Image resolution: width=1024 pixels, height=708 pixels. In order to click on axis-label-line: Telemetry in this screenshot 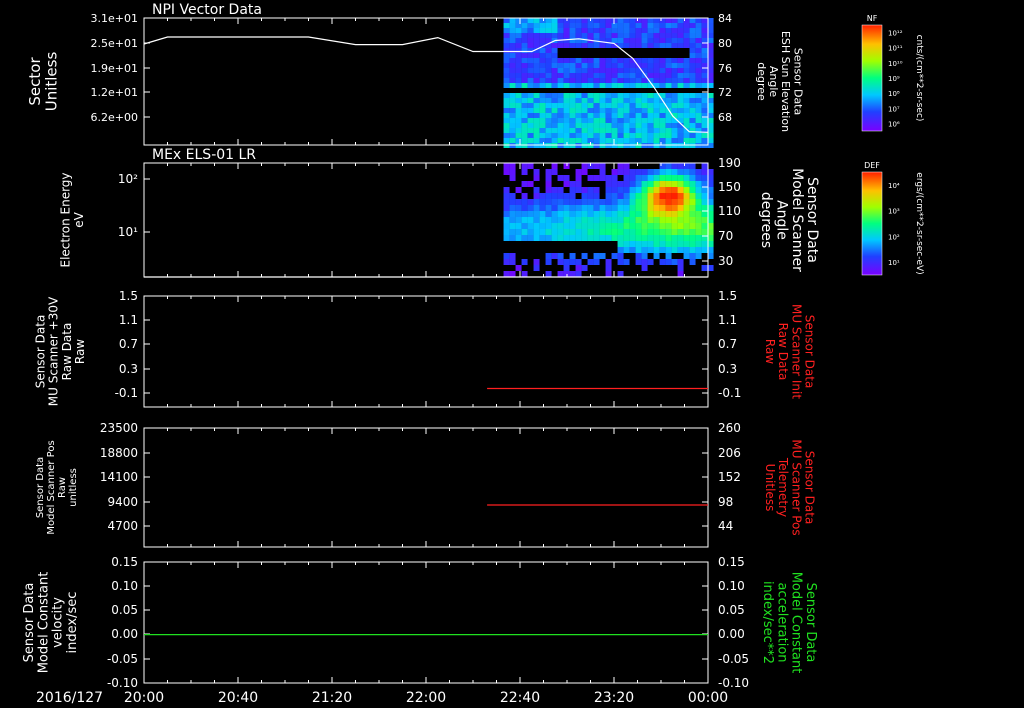, I will do `click(783, 487)`.